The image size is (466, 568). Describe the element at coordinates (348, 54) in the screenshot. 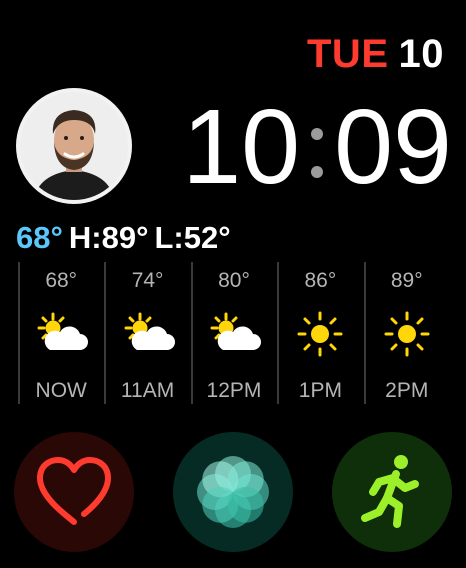

I see `weekday-label: TUE` at that location.